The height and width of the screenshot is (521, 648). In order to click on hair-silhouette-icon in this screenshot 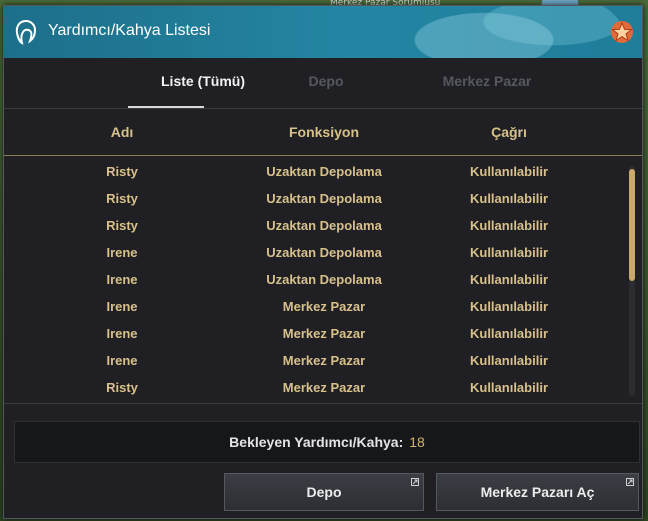, I will do `click(26, 32)`.